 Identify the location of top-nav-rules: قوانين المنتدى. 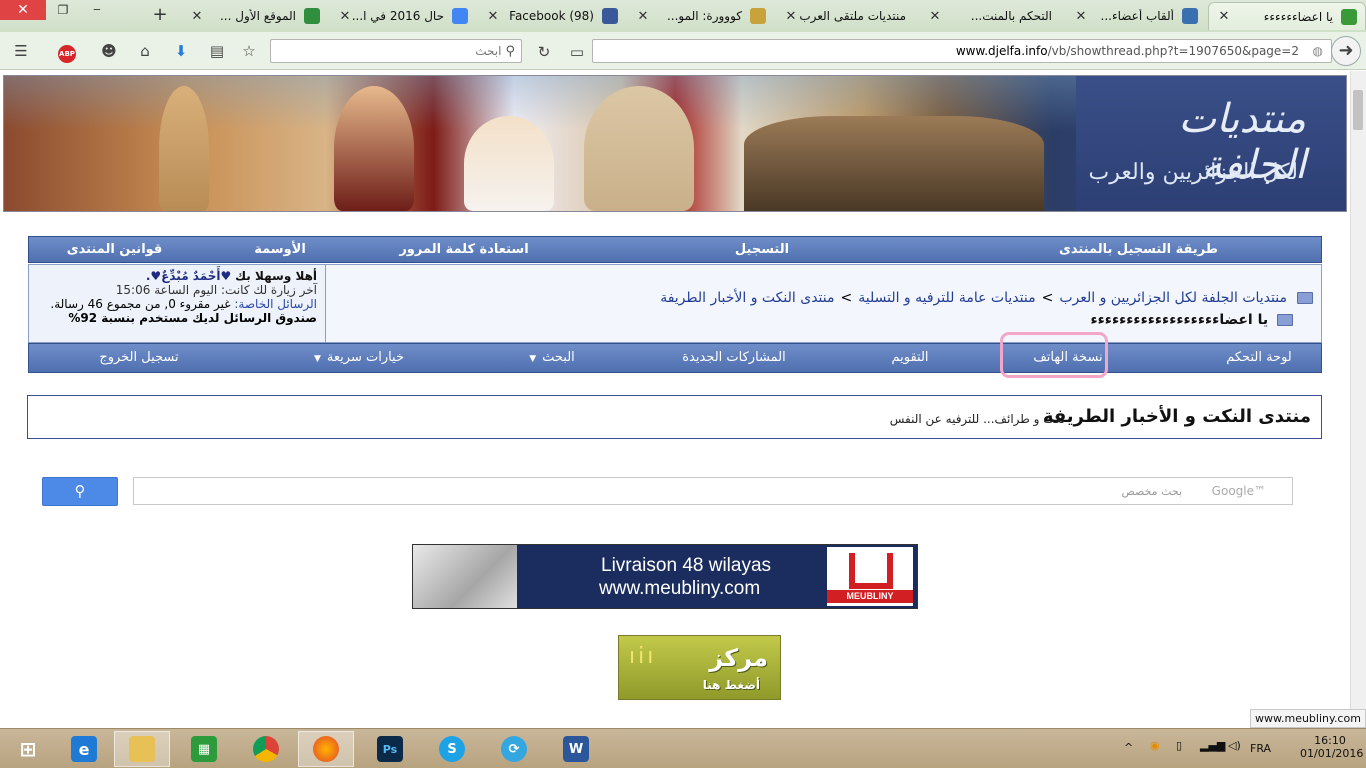
(114, 249).